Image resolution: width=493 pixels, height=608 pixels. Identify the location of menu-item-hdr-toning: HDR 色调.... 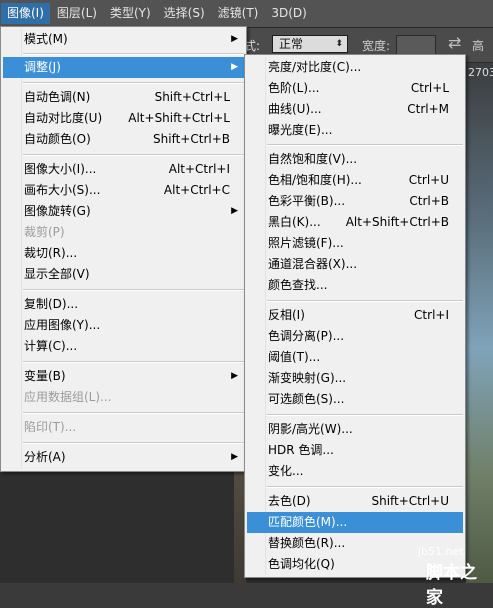
(355, 450).